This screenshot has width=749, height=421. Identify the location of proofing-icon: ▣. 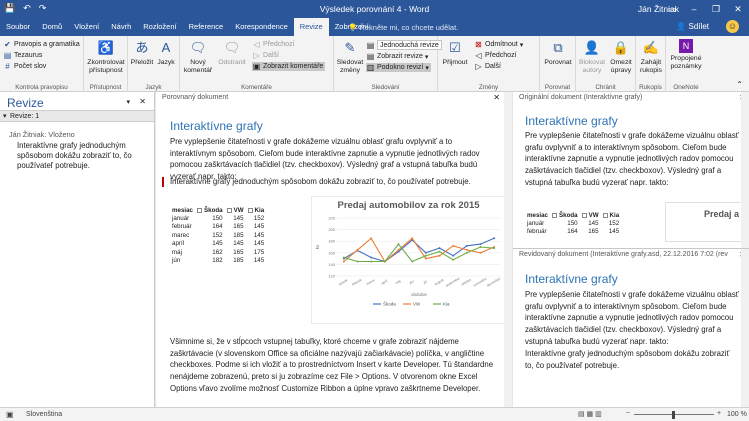
(10, 414).